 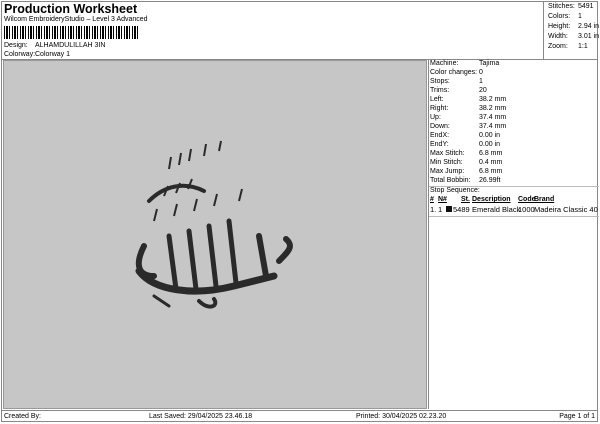 What do you see at coordinates (466, 171) in the screenshot?
I see `detail-row: Max Jump: 6.8 mm` at bounding box center [466, 171].